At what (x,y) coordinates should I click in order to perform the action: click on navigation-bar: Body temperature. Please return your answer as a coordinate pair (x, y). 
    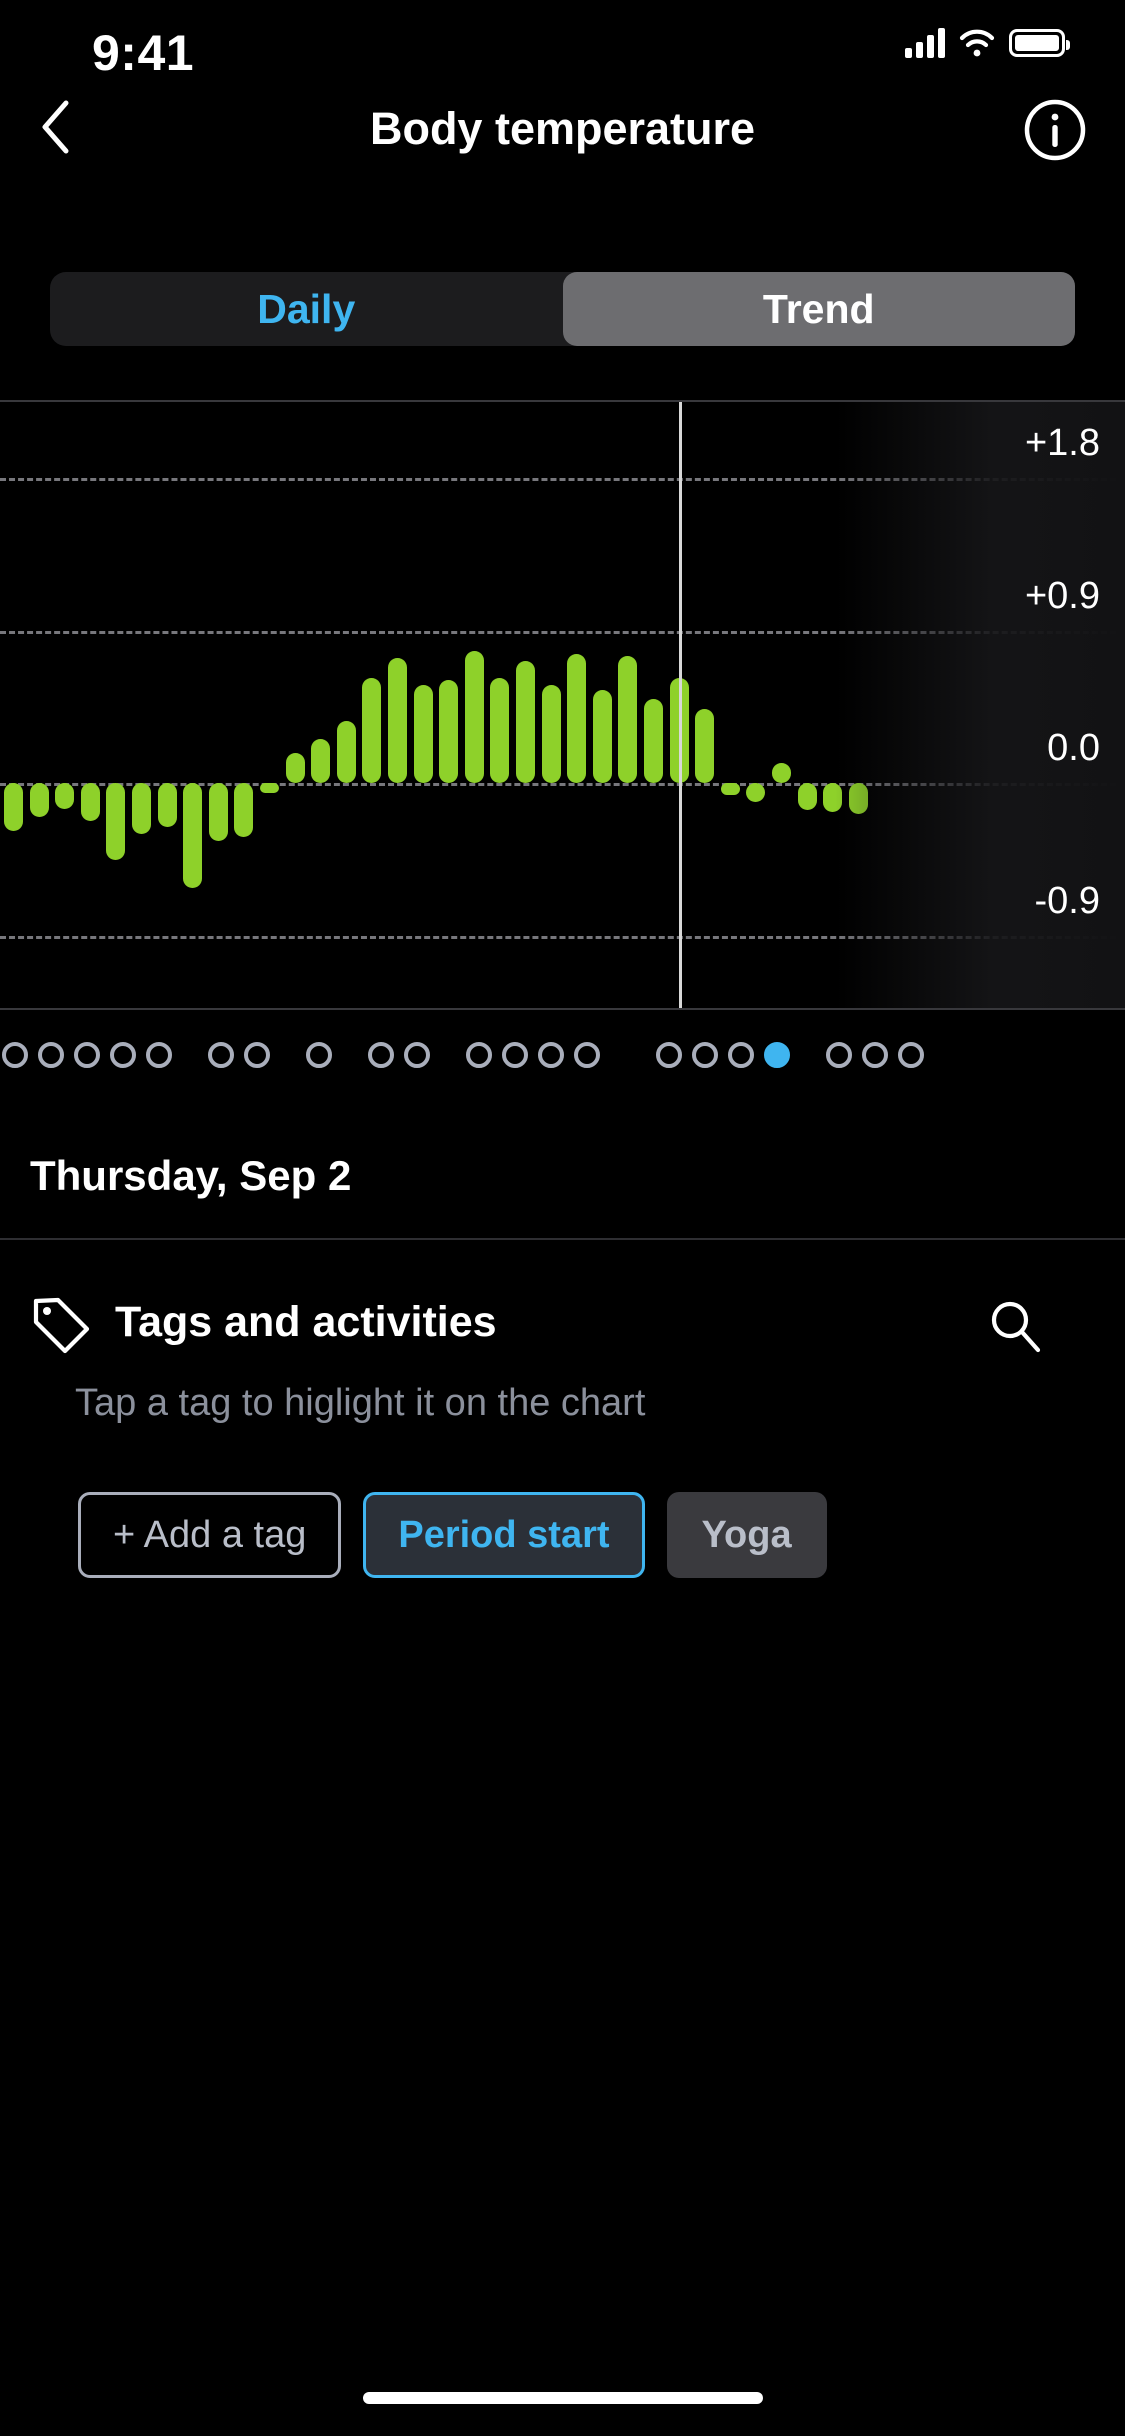
    Looking at the image, I should click on (562, 129).